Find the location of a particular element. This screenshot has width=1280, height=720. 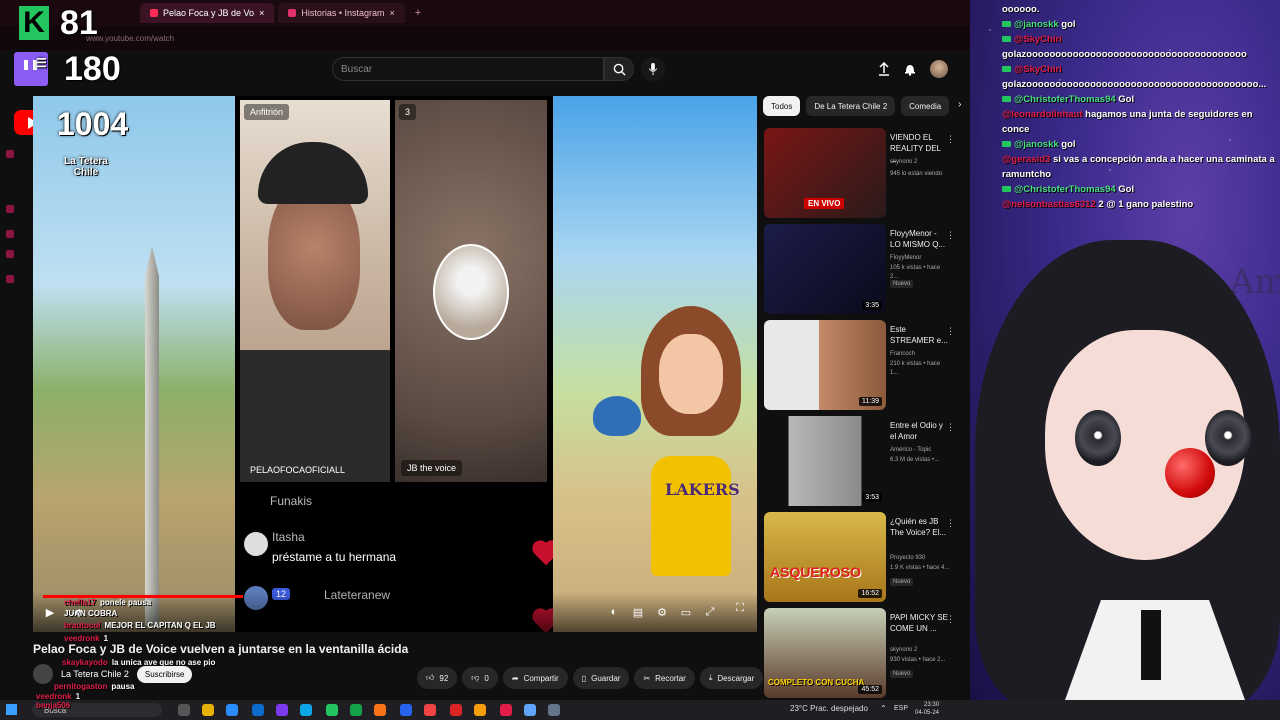

chevron-up-icon: ⌃ is located at coordinates (883, 708).